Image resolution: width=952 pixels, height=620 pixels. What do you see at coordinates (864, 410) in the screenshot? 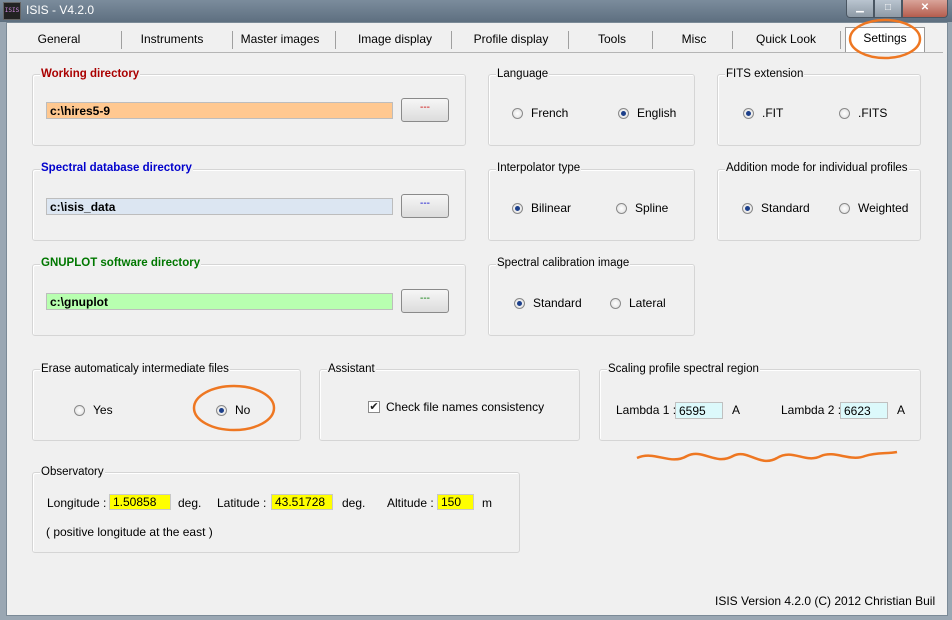
I see `lambda2-input: 6623` at bounding box center [864, 410].